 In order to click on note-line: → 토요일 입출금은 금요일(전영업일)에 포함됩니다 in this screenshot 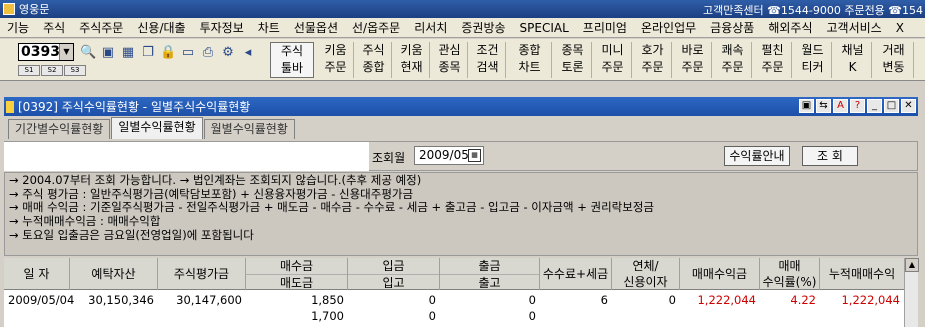, I will do `click(131, 234)`.